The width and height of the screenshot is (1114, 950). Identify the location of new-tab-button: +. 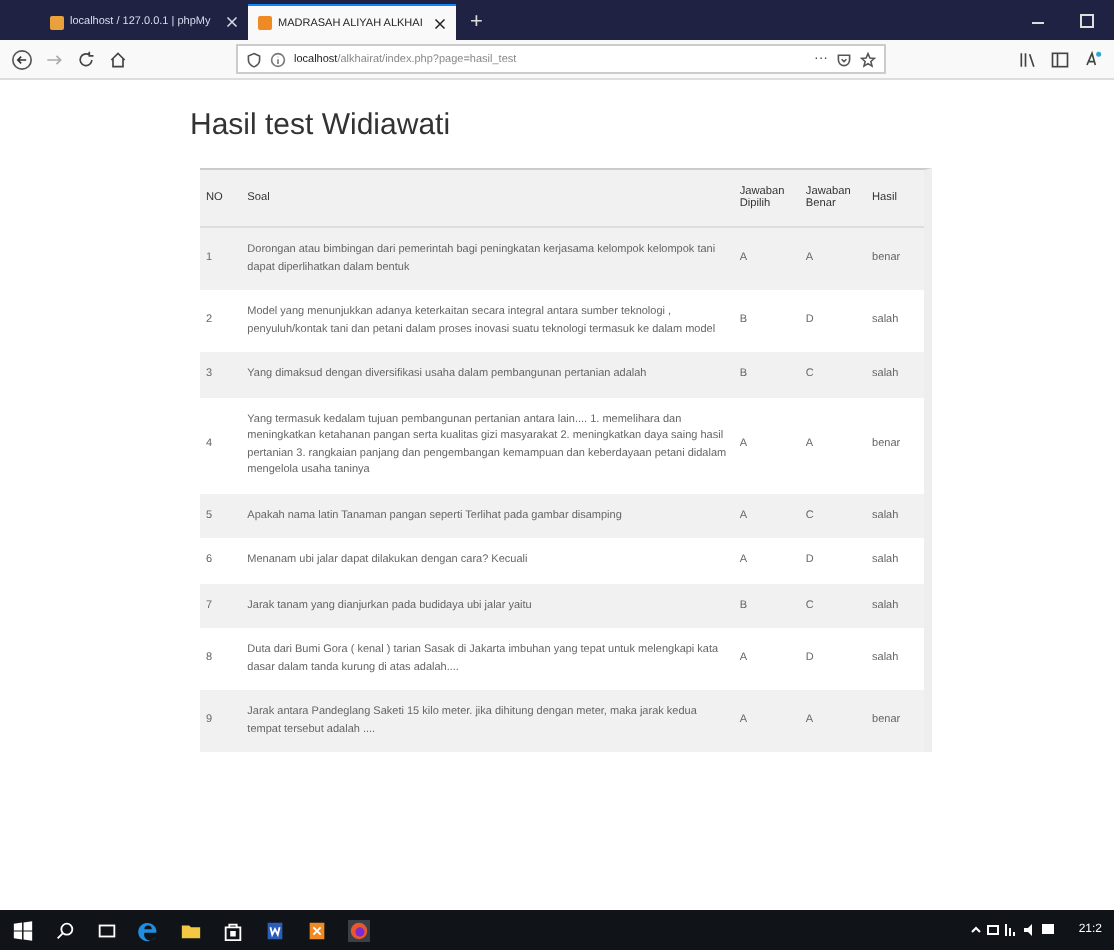
(476, 22).